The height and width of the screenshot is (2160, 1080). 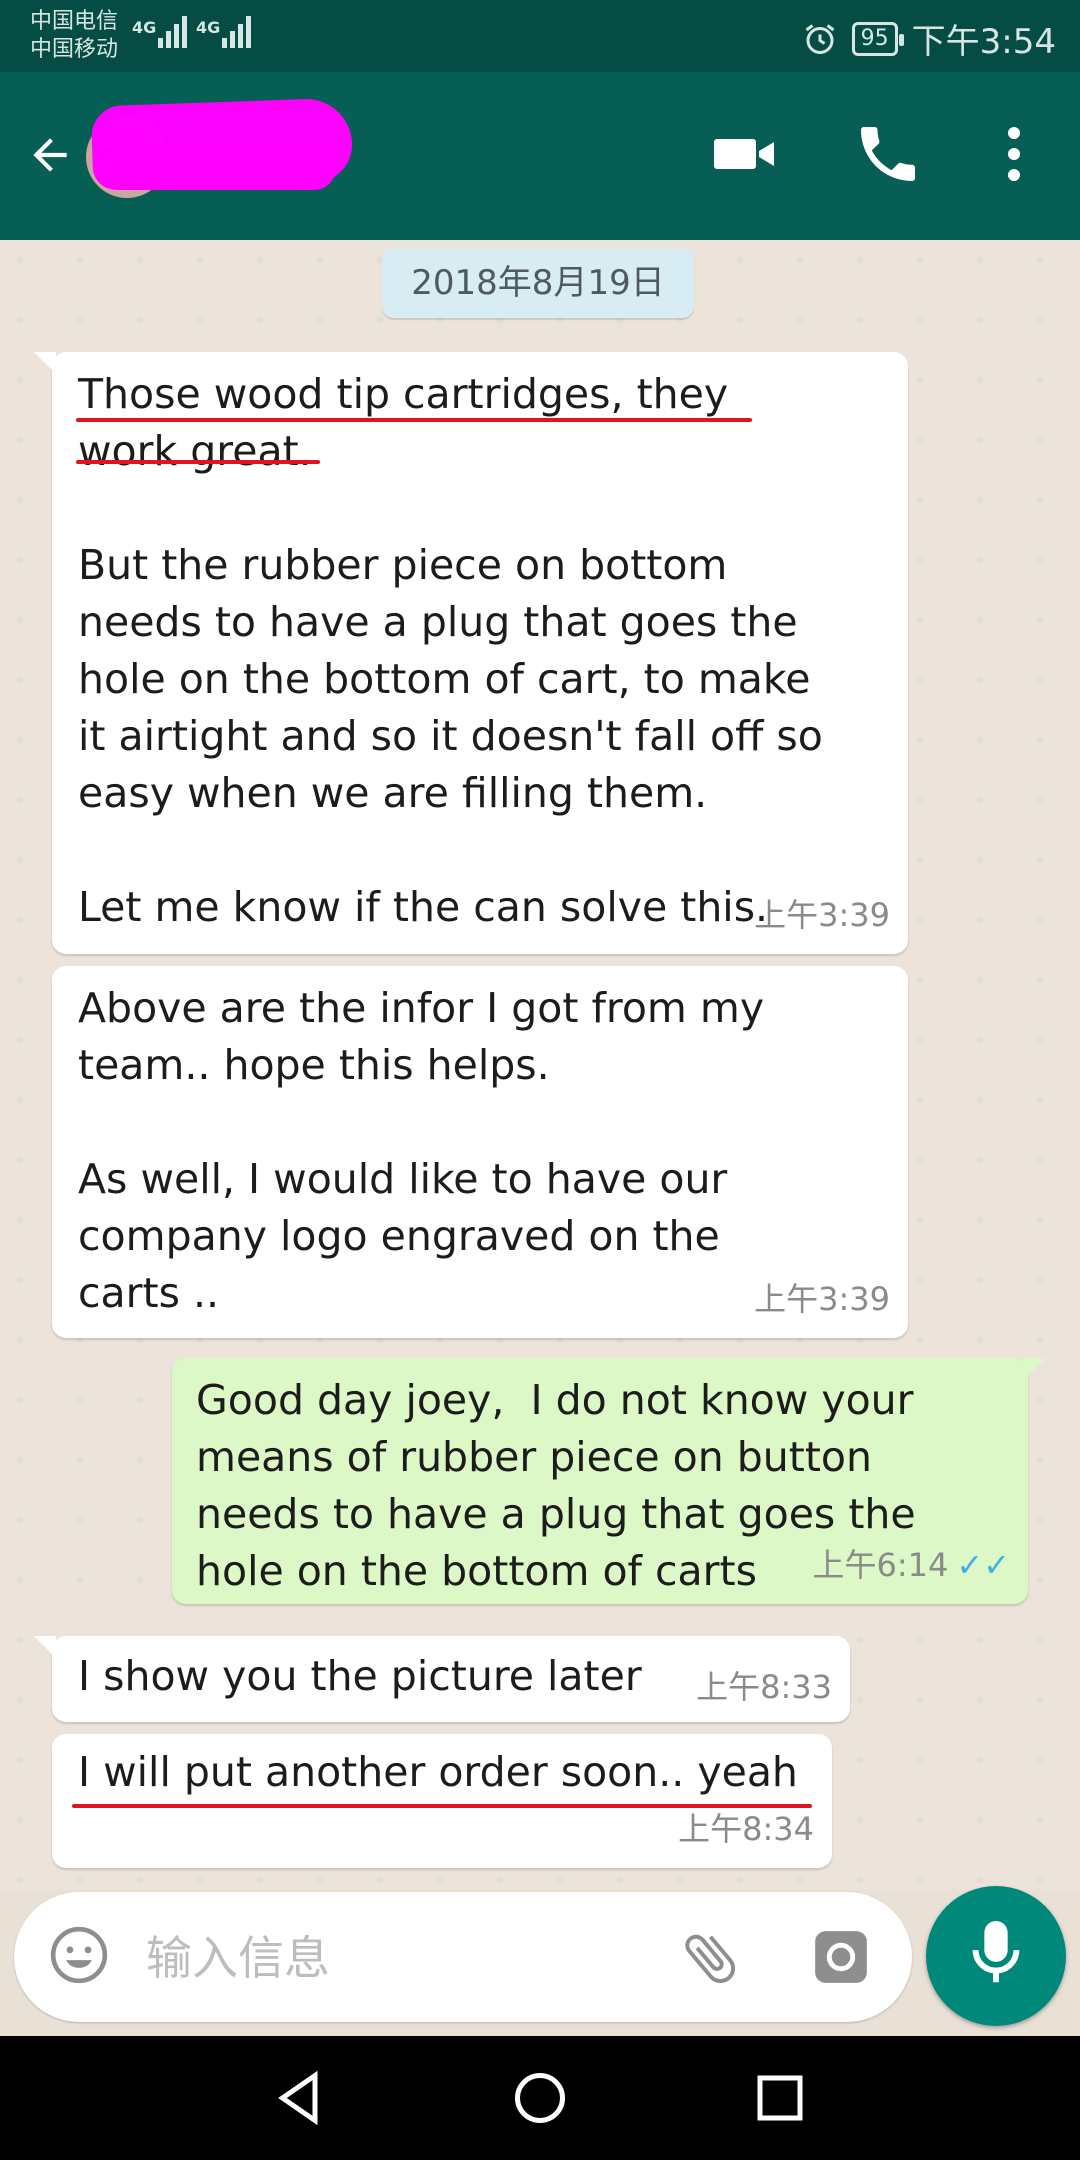 I want to click on nav-recents-icon, so click(x=780, y=2098).